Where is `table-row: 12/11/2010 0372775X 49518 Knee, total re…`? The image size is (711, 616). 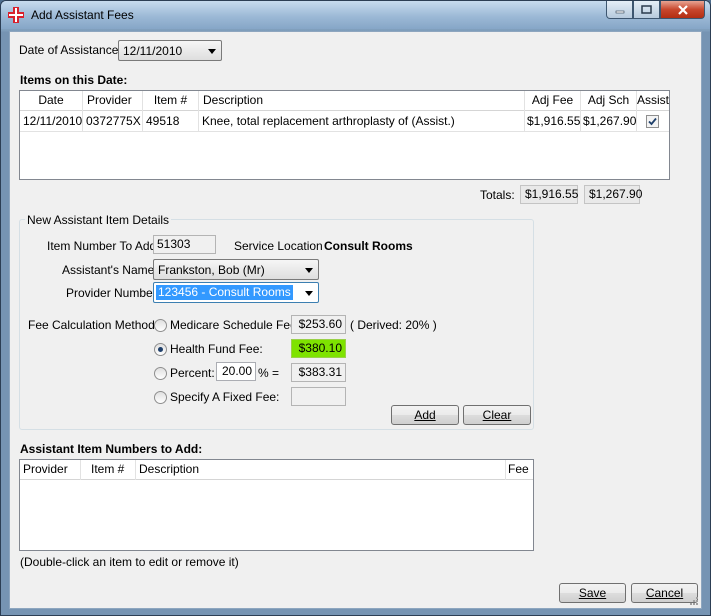
table-row: 12/11/2010 0372775X 49518 Knee, total re… is located at coordinates (344, 121).